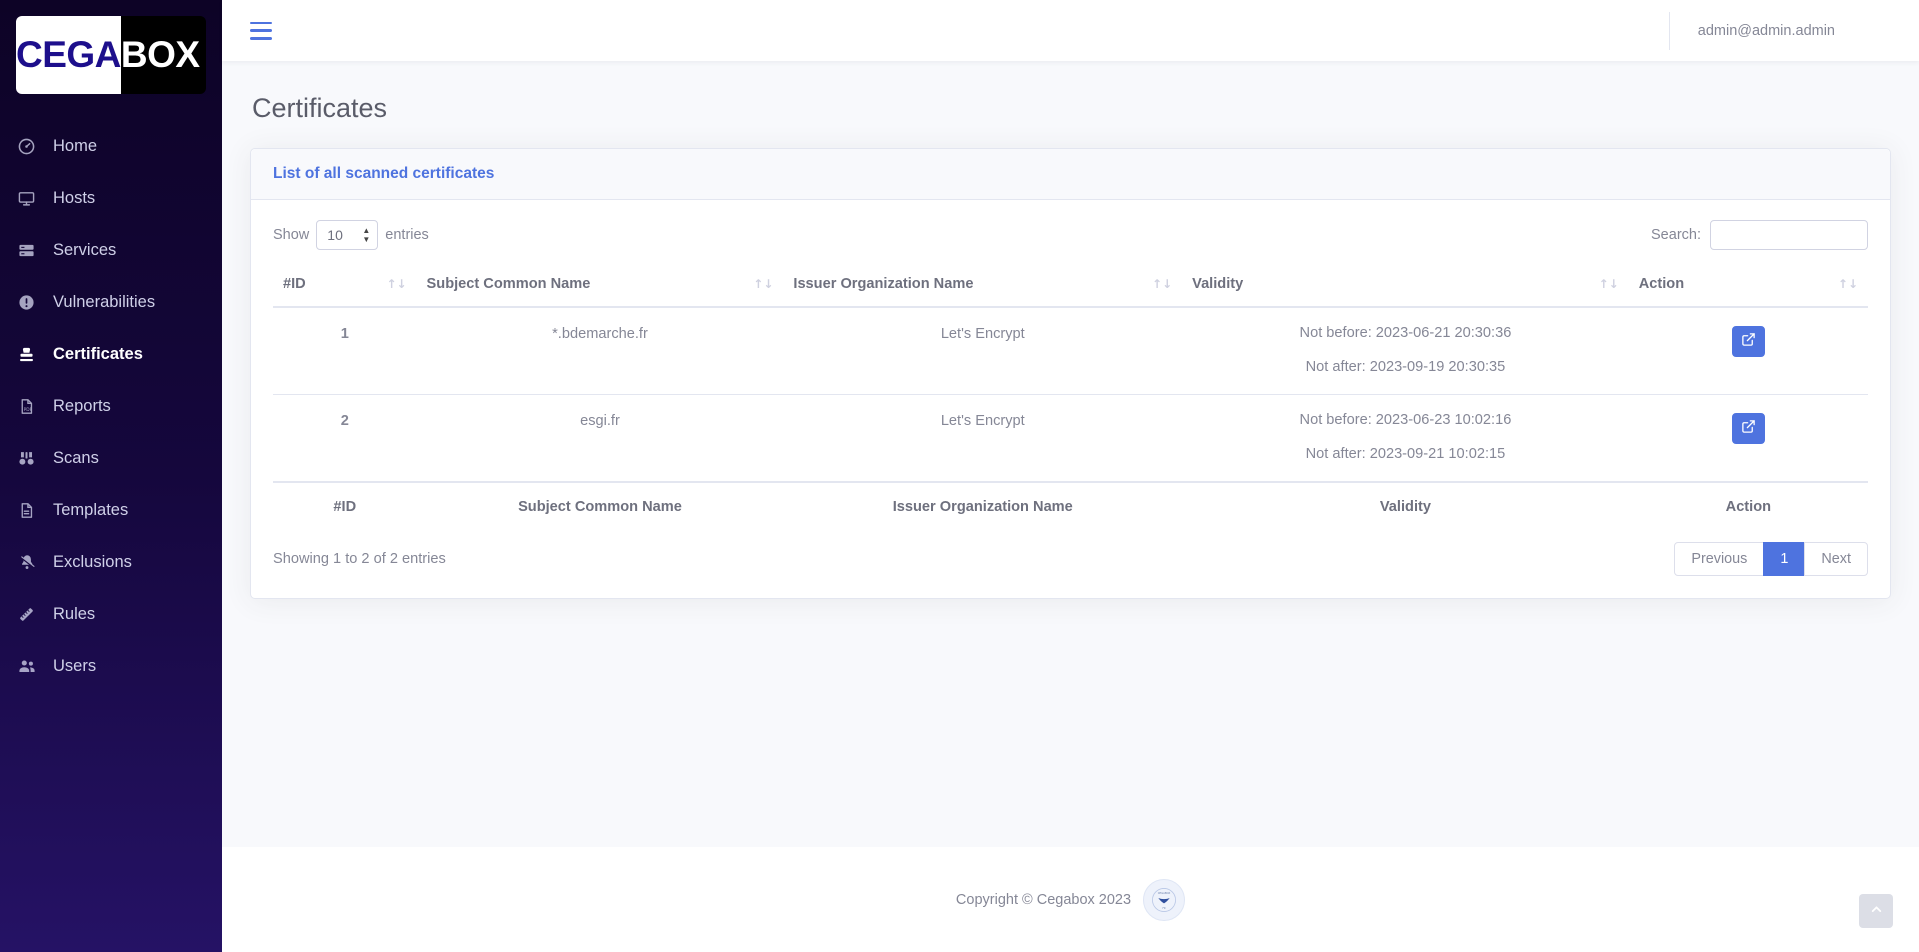 Image resolution: width=1919 pixels, height=952 pixels. I want to click on page-length-control: Show 10 25 50 100 ▲▼, so click(351, 235).